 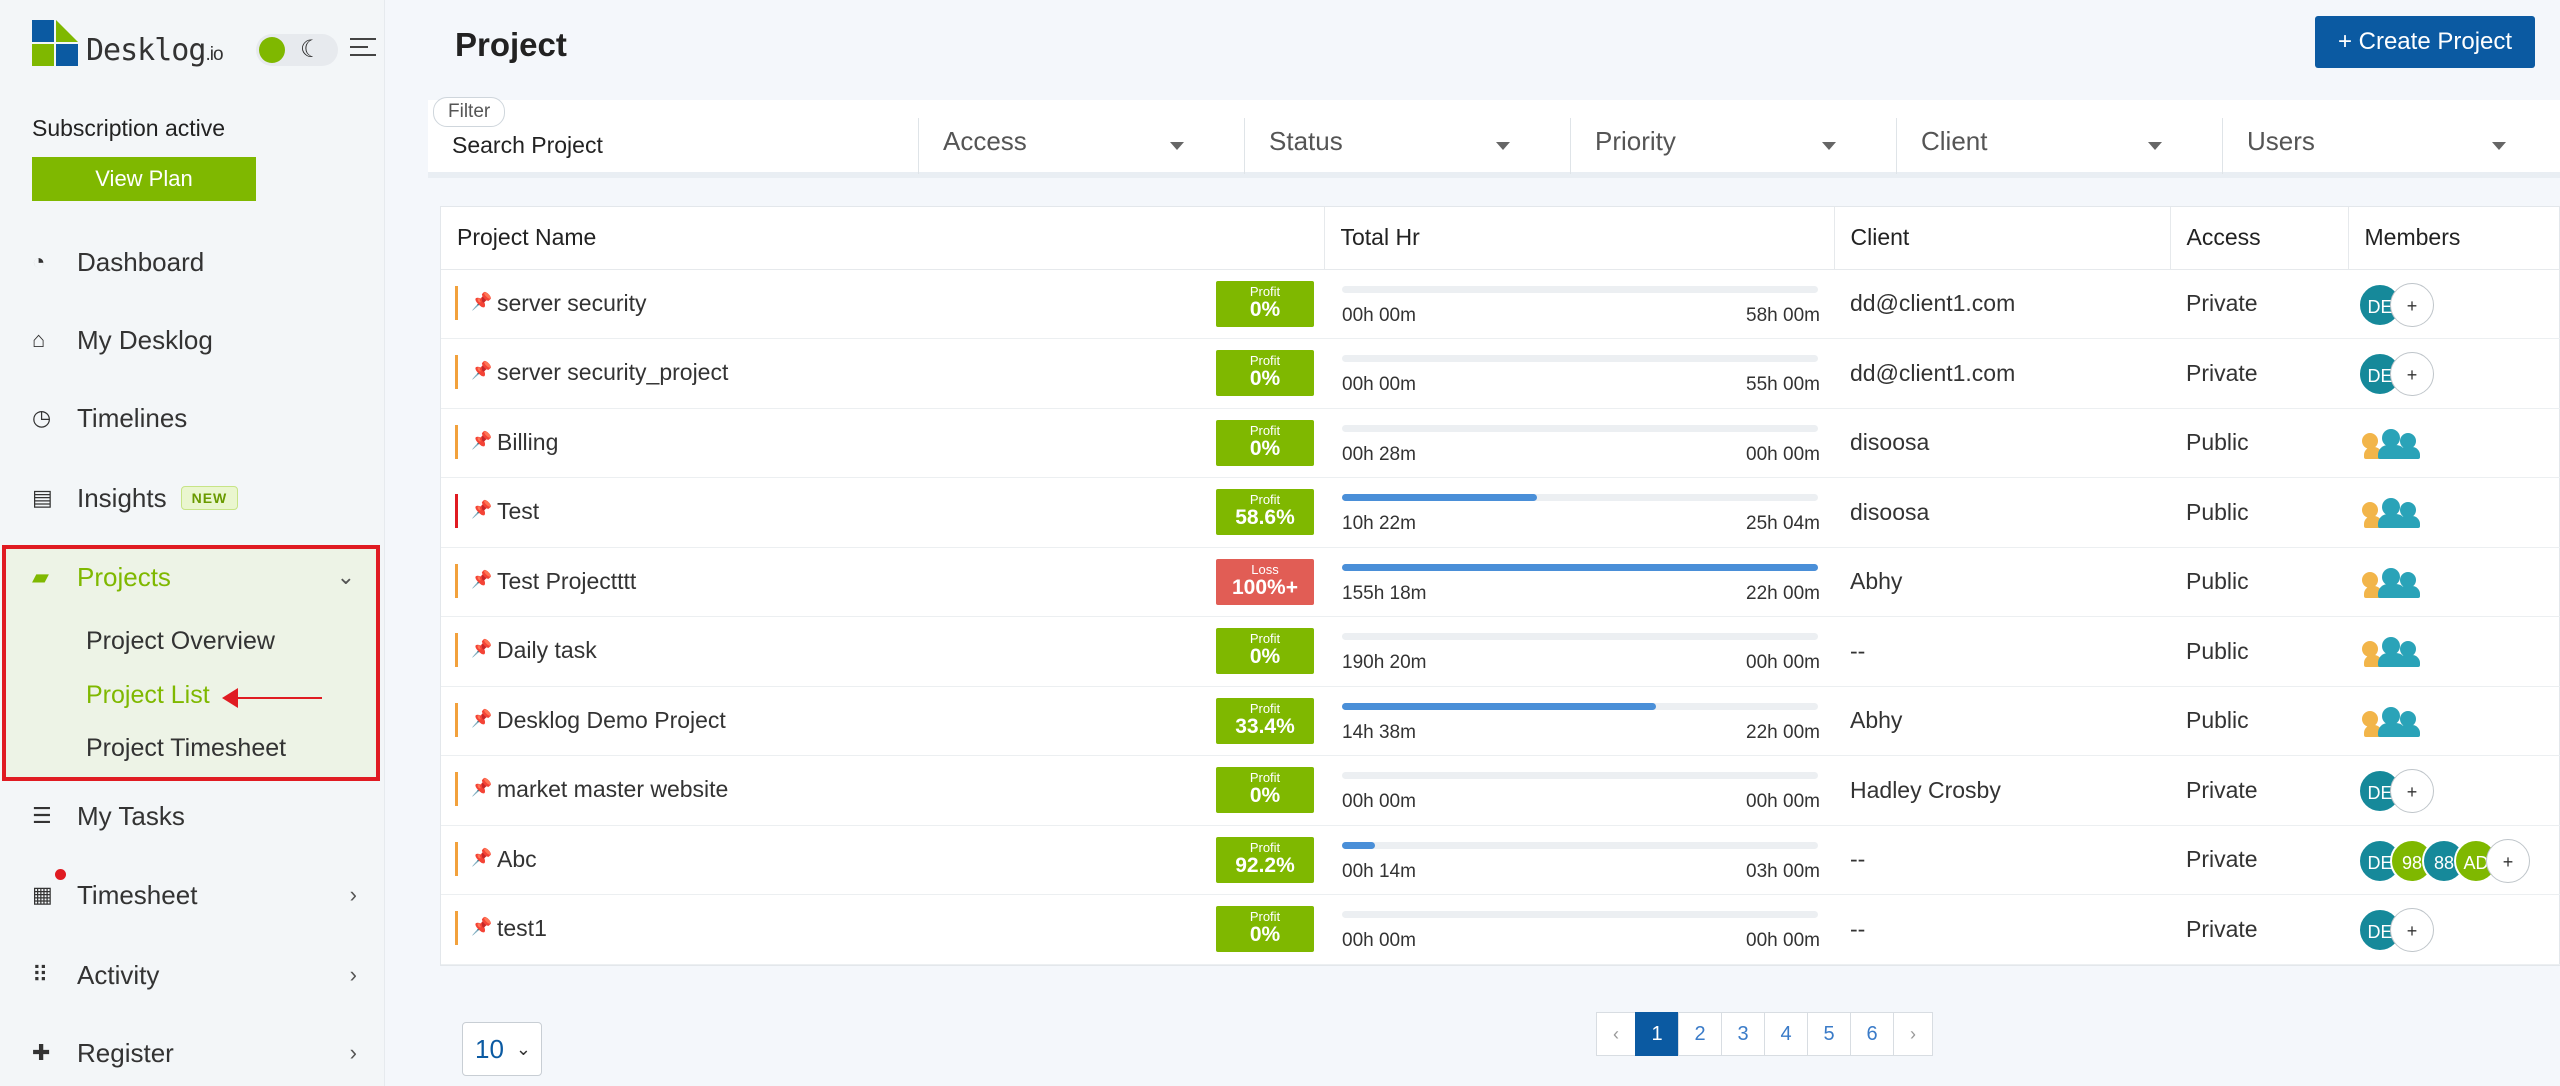 What do you see at coordinates (194, 577) in the screenshot?
I see `sidebar-item-projects: ▰ Projects ⌄` at bounding box center [194, 577].